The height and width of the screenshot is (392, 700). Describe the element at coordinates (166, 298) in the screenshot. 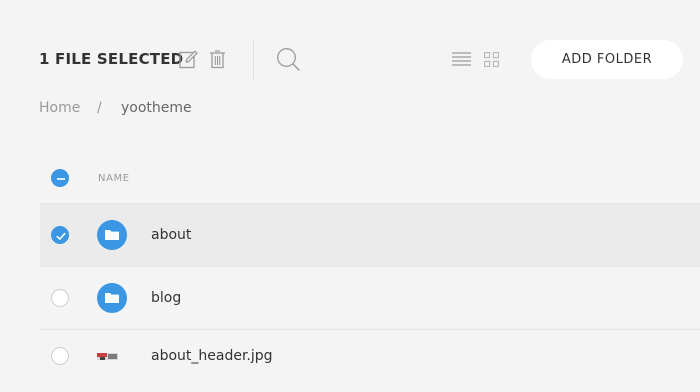

I see `file-name: blog` at that location.